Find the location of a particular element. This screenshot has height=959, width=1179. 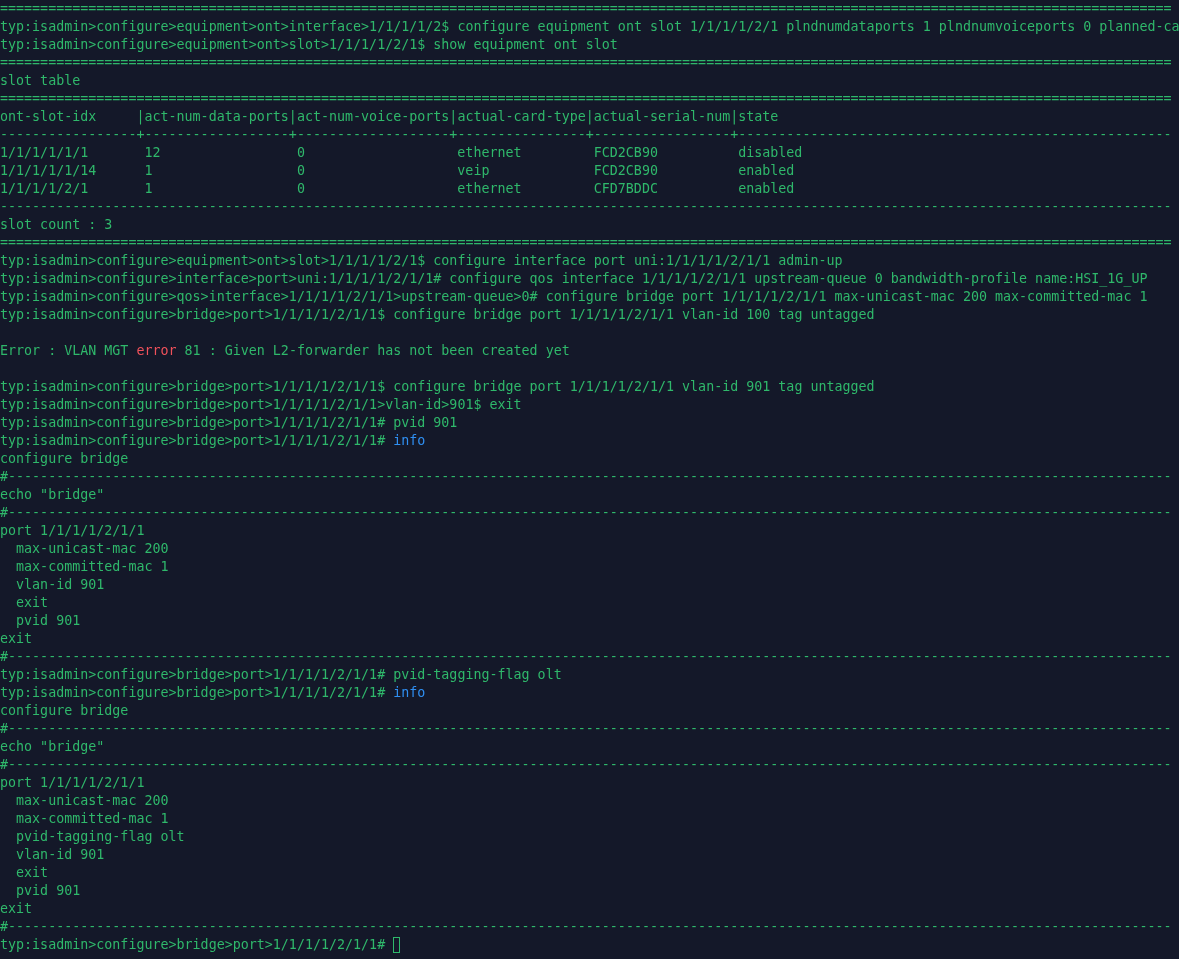

terminal-line: -----------------+------------------+-------------------+----------------+-----------------+------------------------------------------------------ is located at coordinates (586, 135).